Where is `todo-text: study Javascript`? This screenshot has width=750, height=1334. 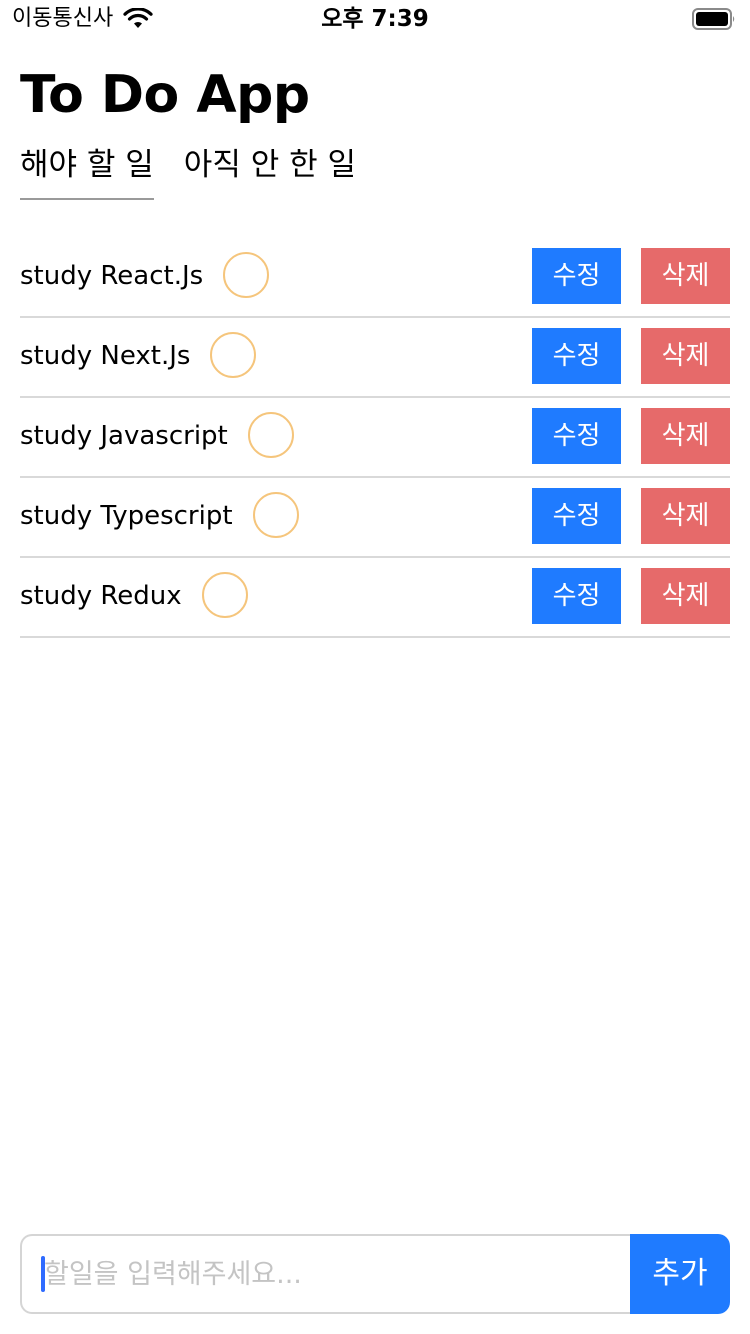 todo-text: study Javascript is located at coordinates (124, 436).